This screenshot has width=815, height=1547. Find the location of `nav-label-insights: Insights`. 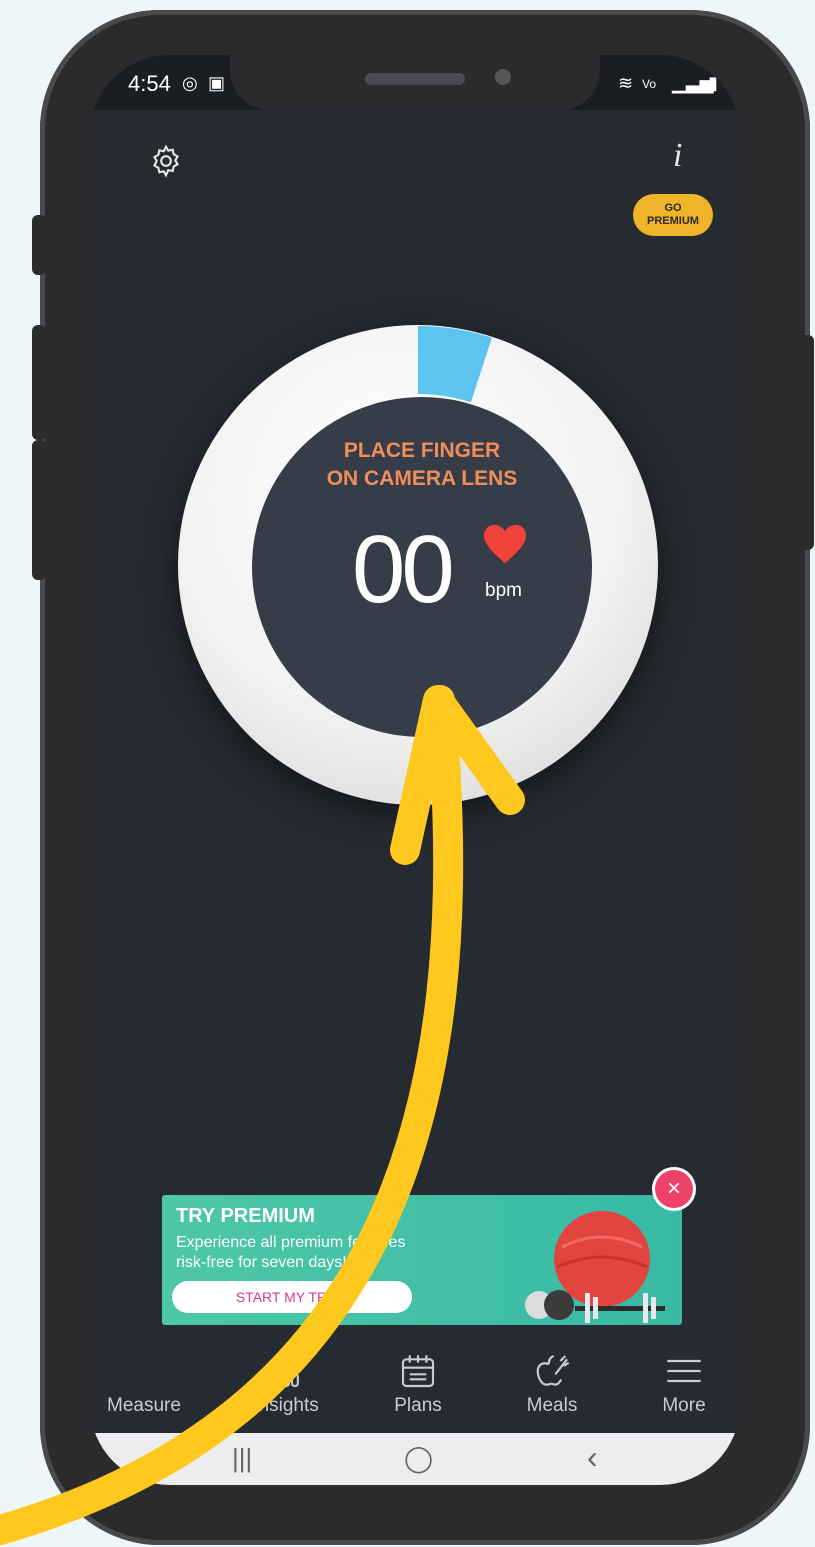

nav-label-insights: Insights is located at coordinates (286, 1405).